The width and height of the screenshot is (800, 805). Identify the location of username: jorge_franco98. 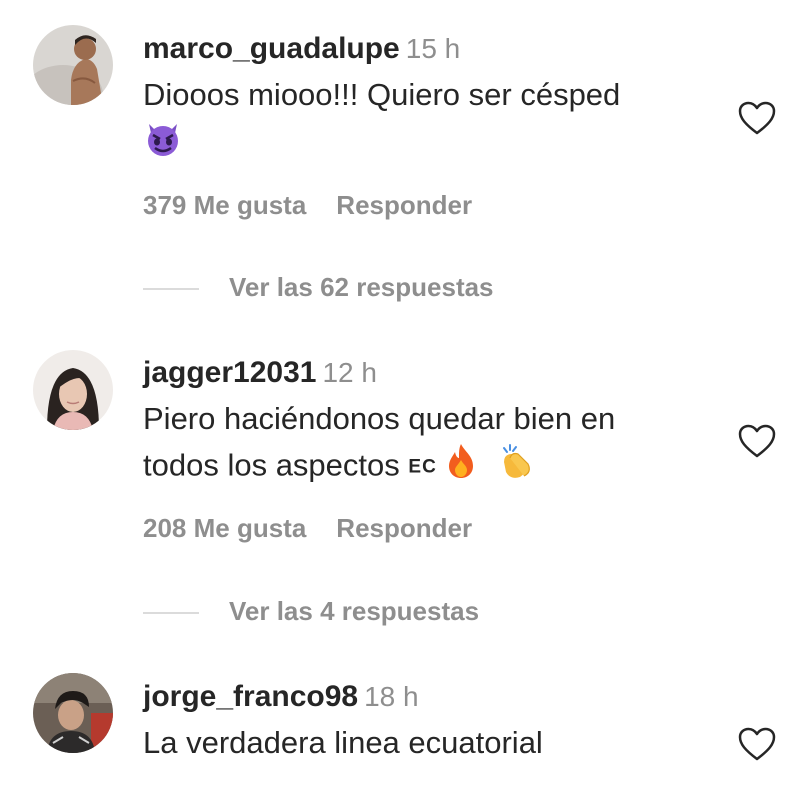
(250, 696).